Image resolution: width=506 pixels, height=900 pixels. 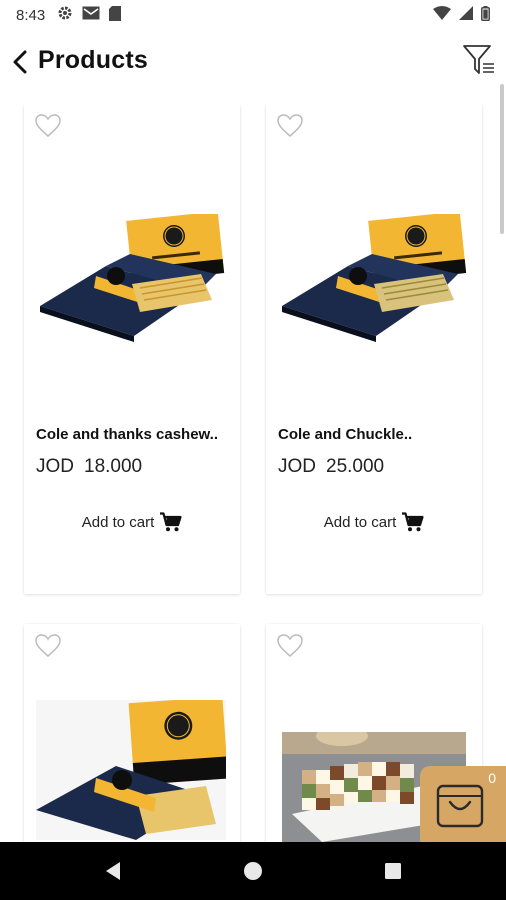 I want to click on product-price: JOD 18.000, so click(x=89, y=467).